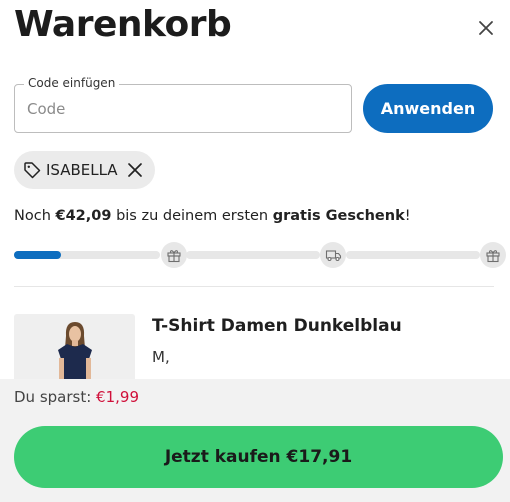  What do you see at coordinates (72, 83) in the screenshot?
I see `coupon-code-legend: Code einfügen` at bounding box center [72, 83].